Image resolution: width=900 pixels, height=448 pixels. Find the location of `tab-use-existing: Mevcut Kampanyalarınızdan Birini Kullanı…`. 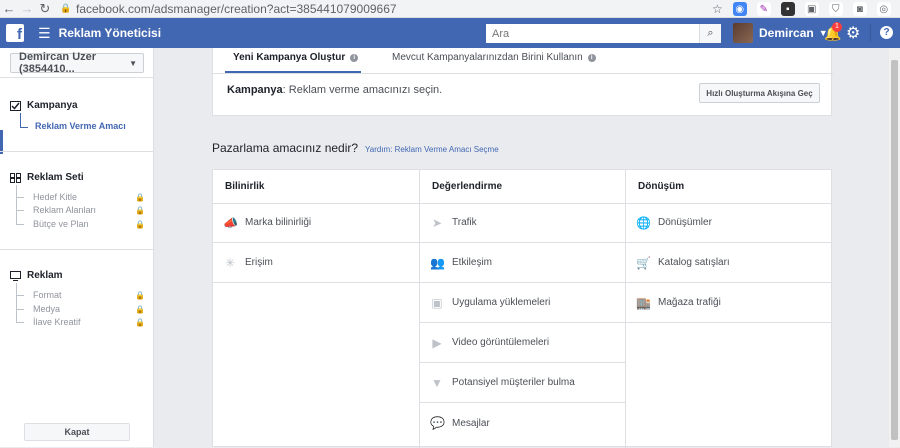

tab-use-existing: Mevcut Kampanyalarınızdan Birini Kullanı… is located at coordinates (494, 57).